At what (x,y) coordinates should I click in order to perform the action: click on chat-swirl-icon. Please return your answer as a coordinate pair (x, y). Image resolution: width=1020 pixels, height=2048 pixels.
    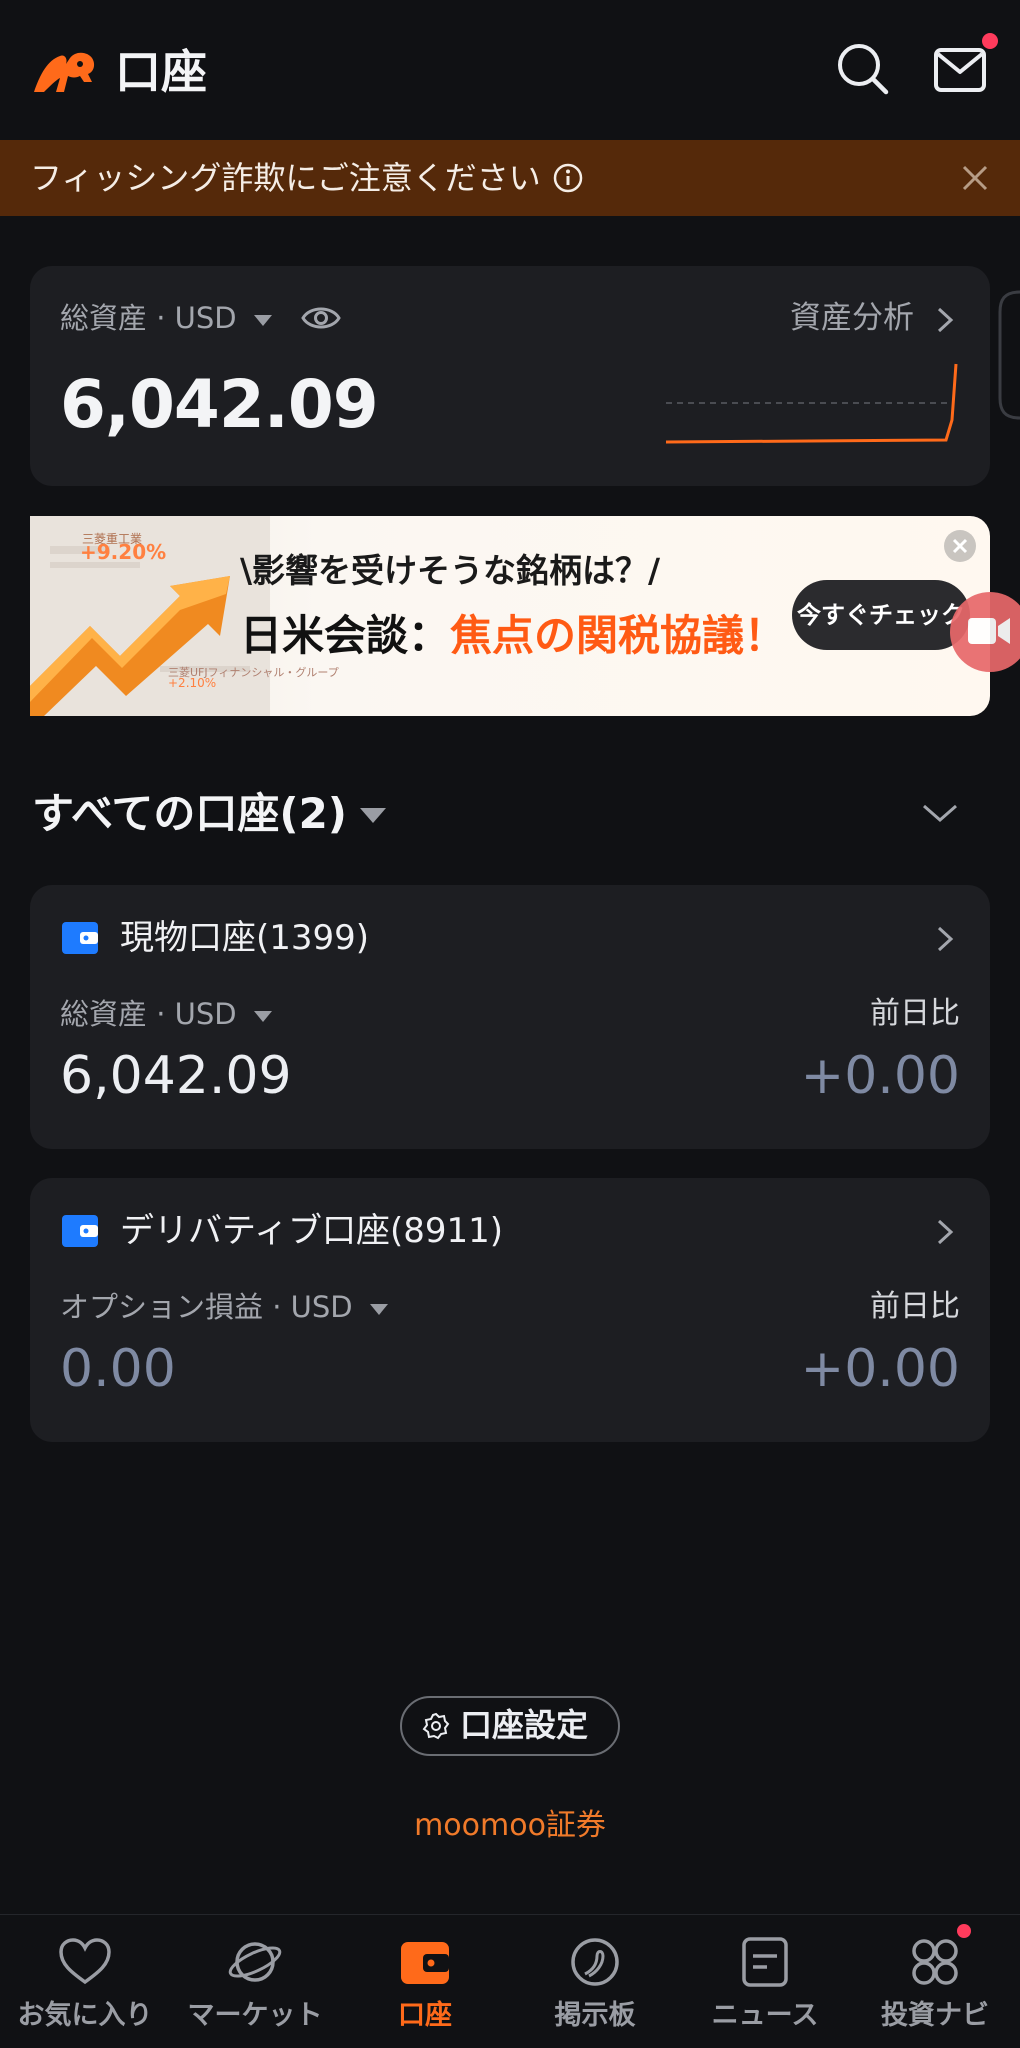
    Looking at the image, I should click on (595, 1962).